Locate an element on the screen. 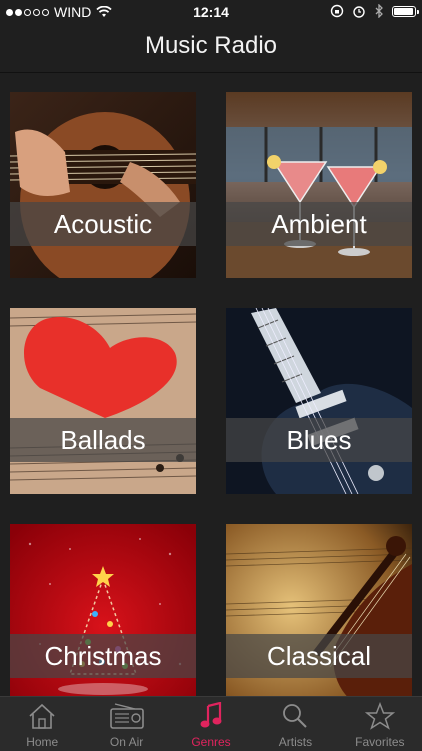 This screenshot has width=422, height=751. star-icon is located at coordinates (379, 716).